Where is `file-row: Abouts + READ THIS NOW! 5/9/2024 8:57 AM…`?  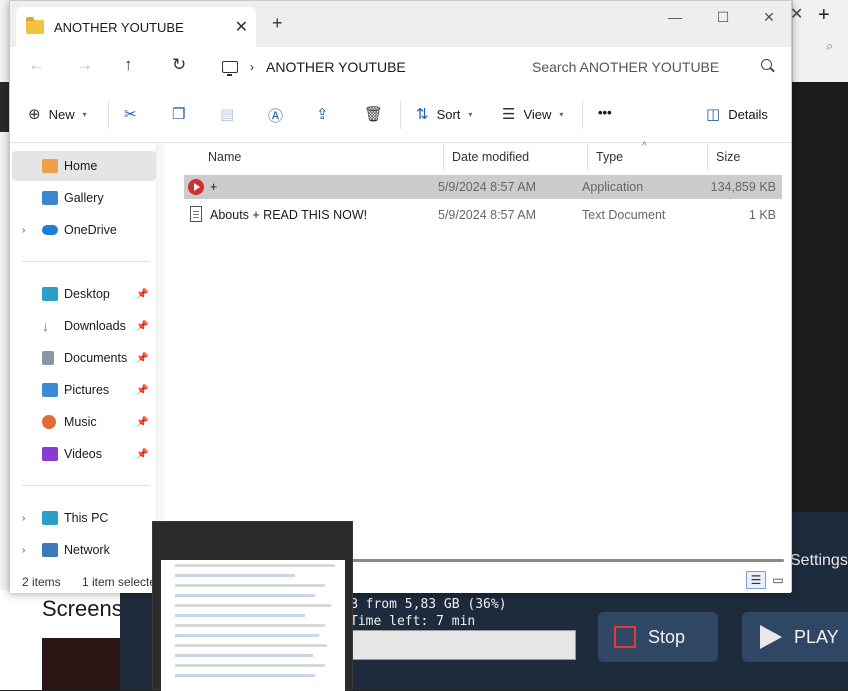
file-row: Abouts + READ THIS NOW! 5/9/2024 8:57 AM… is located at coordinates (483, 215).